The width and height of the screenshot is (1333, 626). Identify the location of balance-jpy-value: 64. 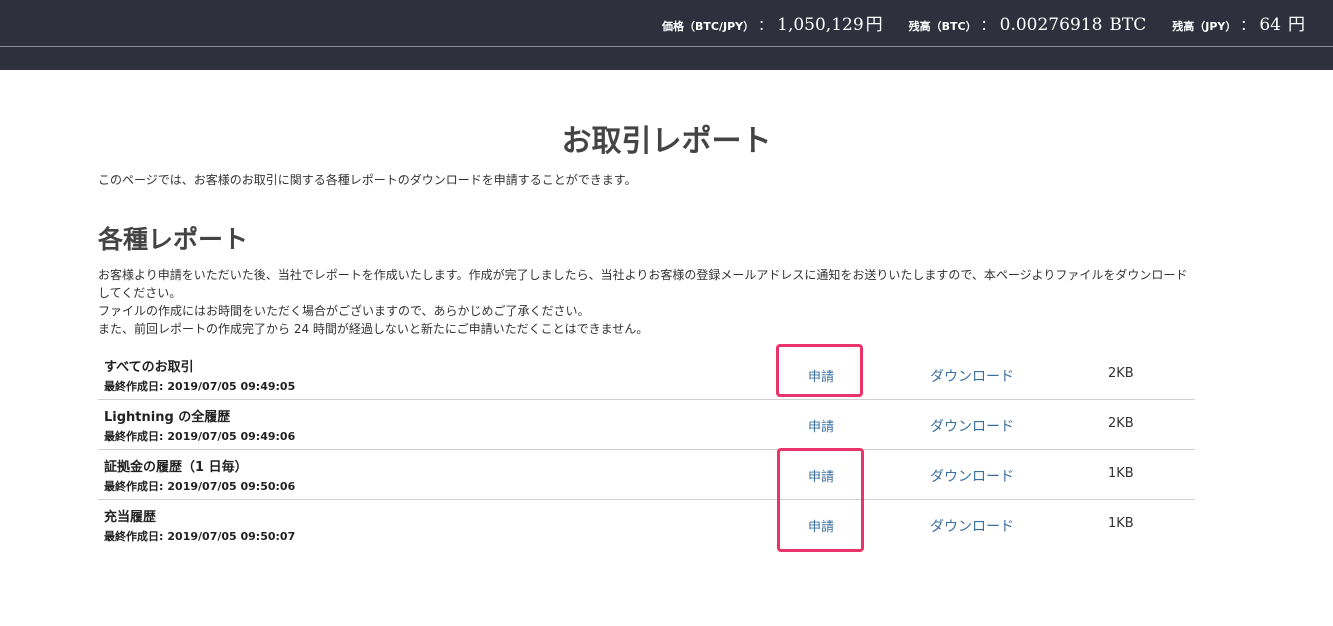
(1270, 25).